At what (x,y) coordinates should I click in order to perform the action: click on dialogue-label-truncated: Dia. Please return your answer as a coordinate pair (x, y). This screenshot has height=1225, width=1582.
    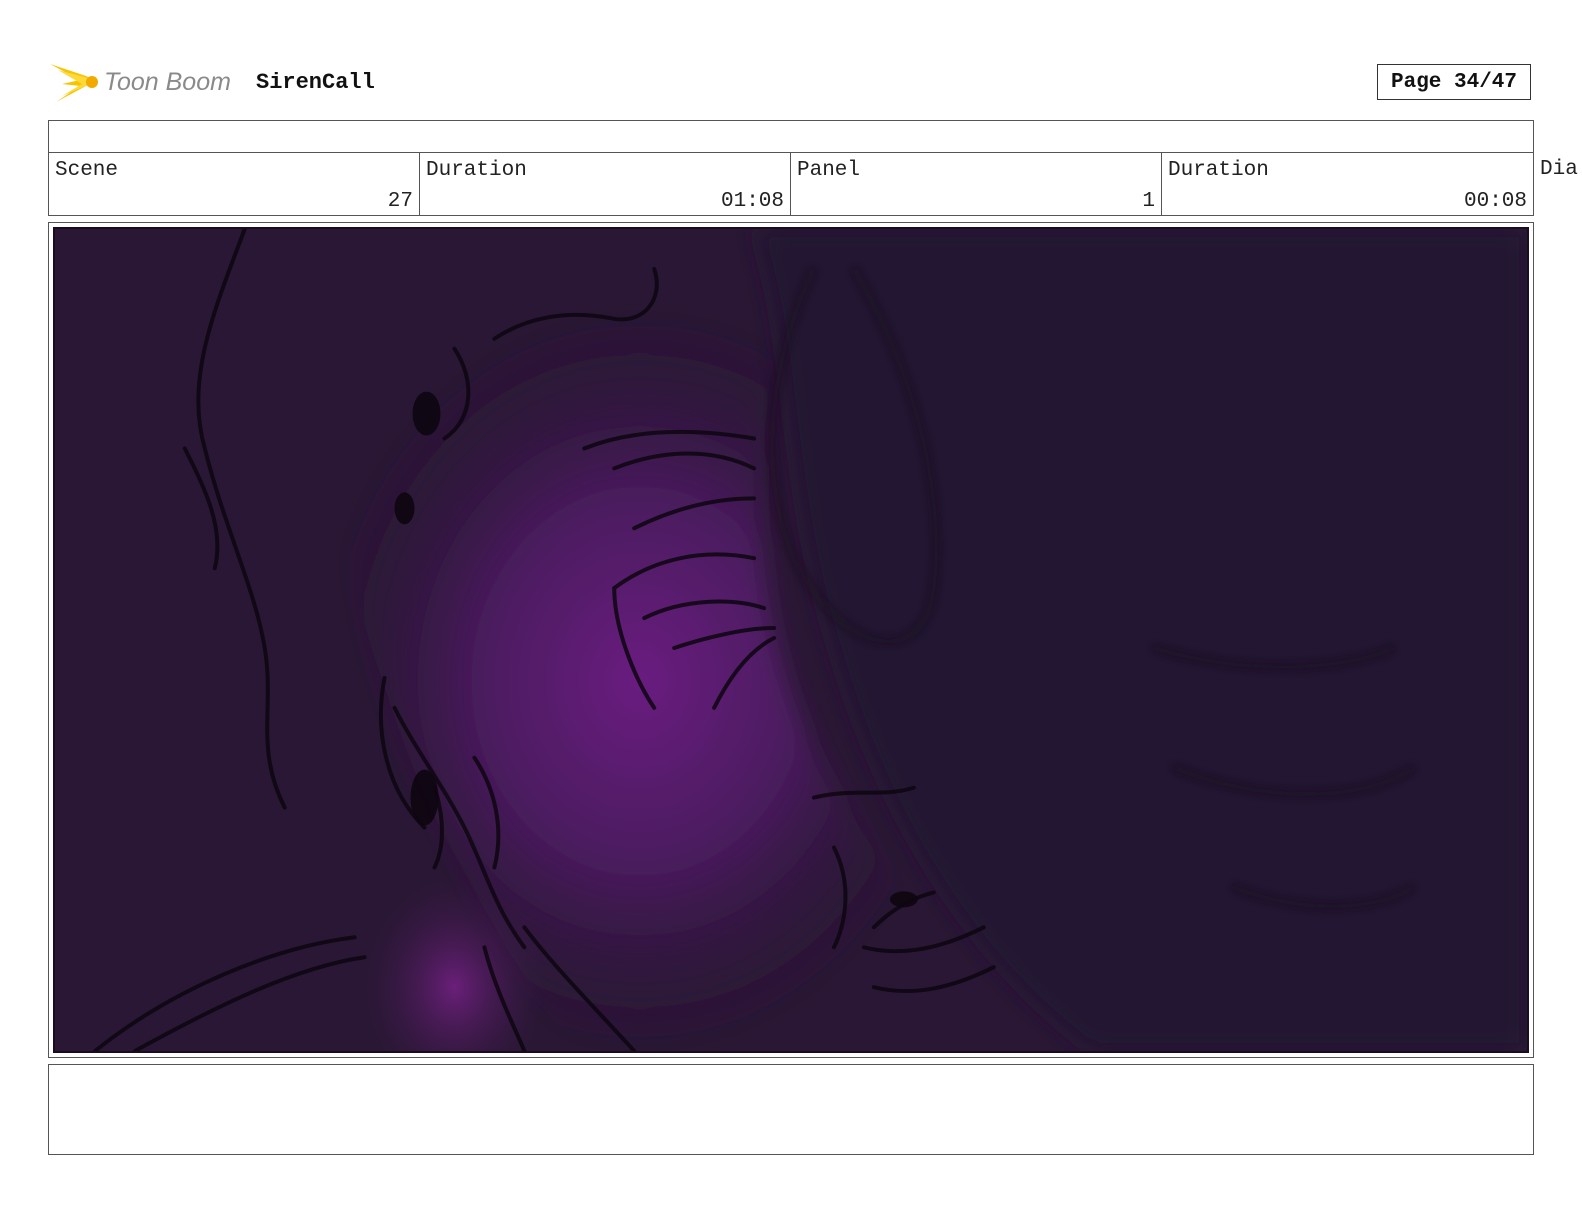
    Looking at the image, I should click on (1559, 169).